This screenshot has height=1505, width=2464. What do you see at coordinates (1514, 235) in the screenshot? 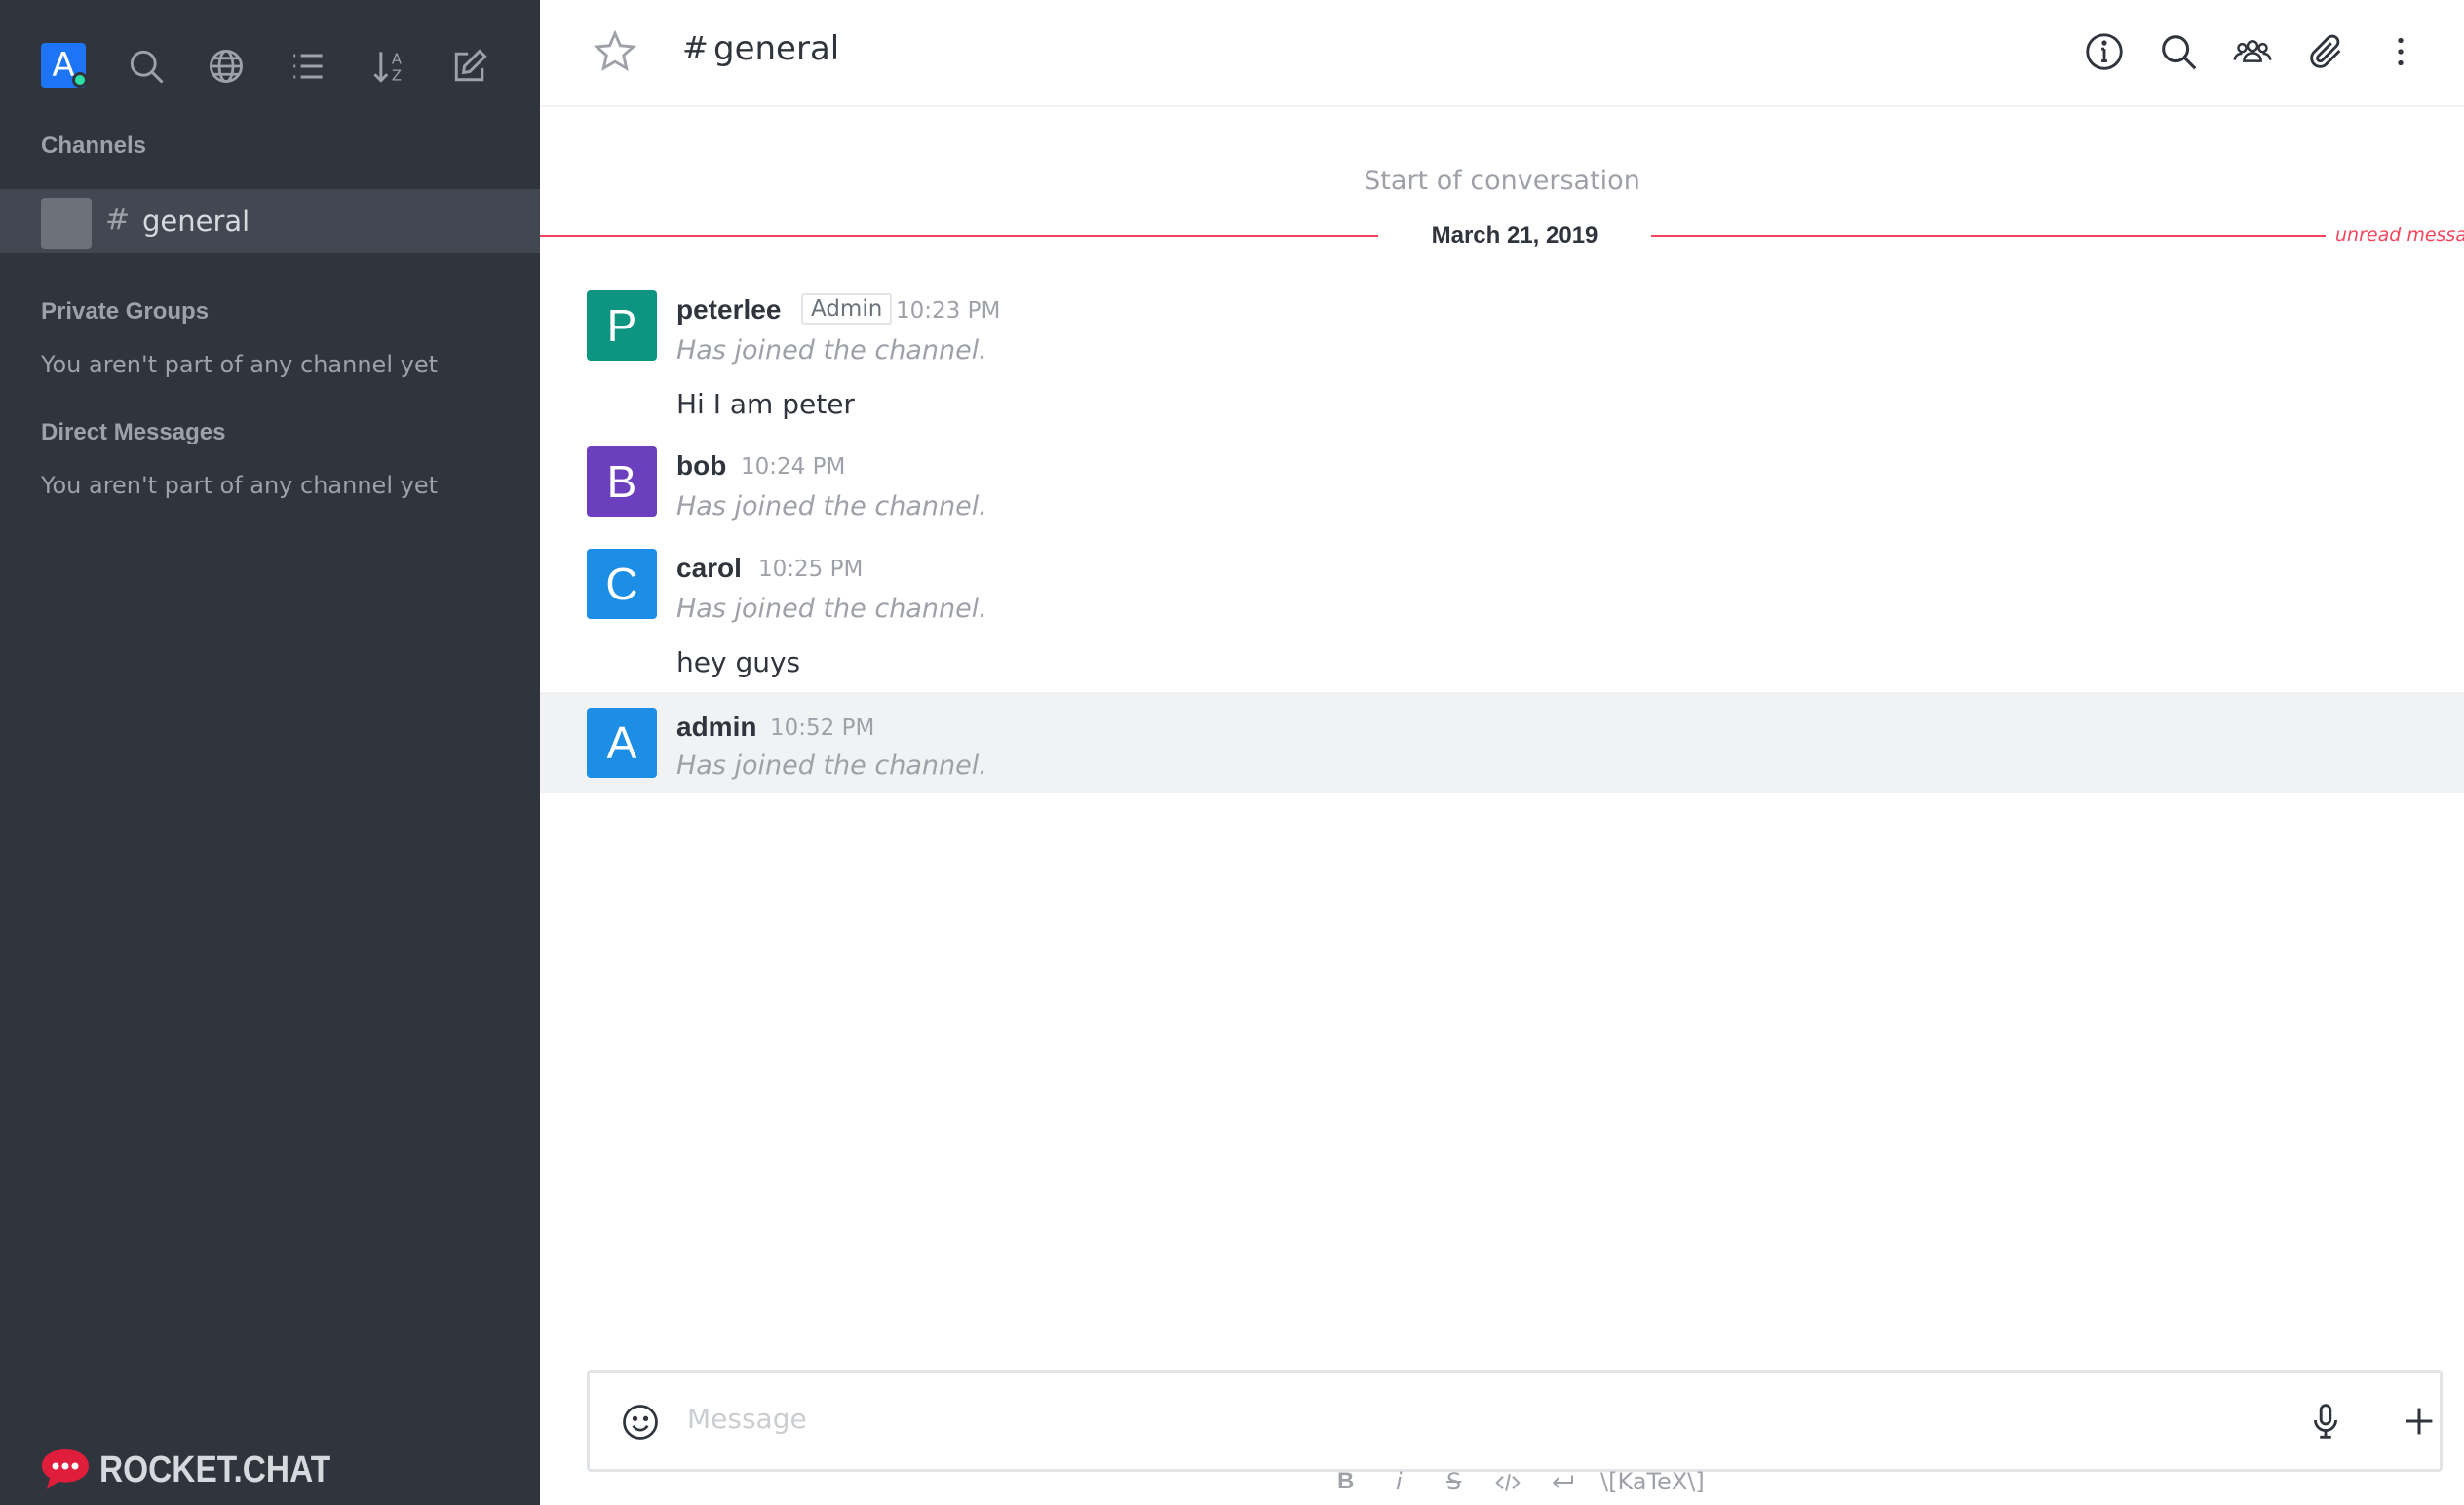
I see `date-divider: March 21, 2019` at bounding box center [1514, 235].